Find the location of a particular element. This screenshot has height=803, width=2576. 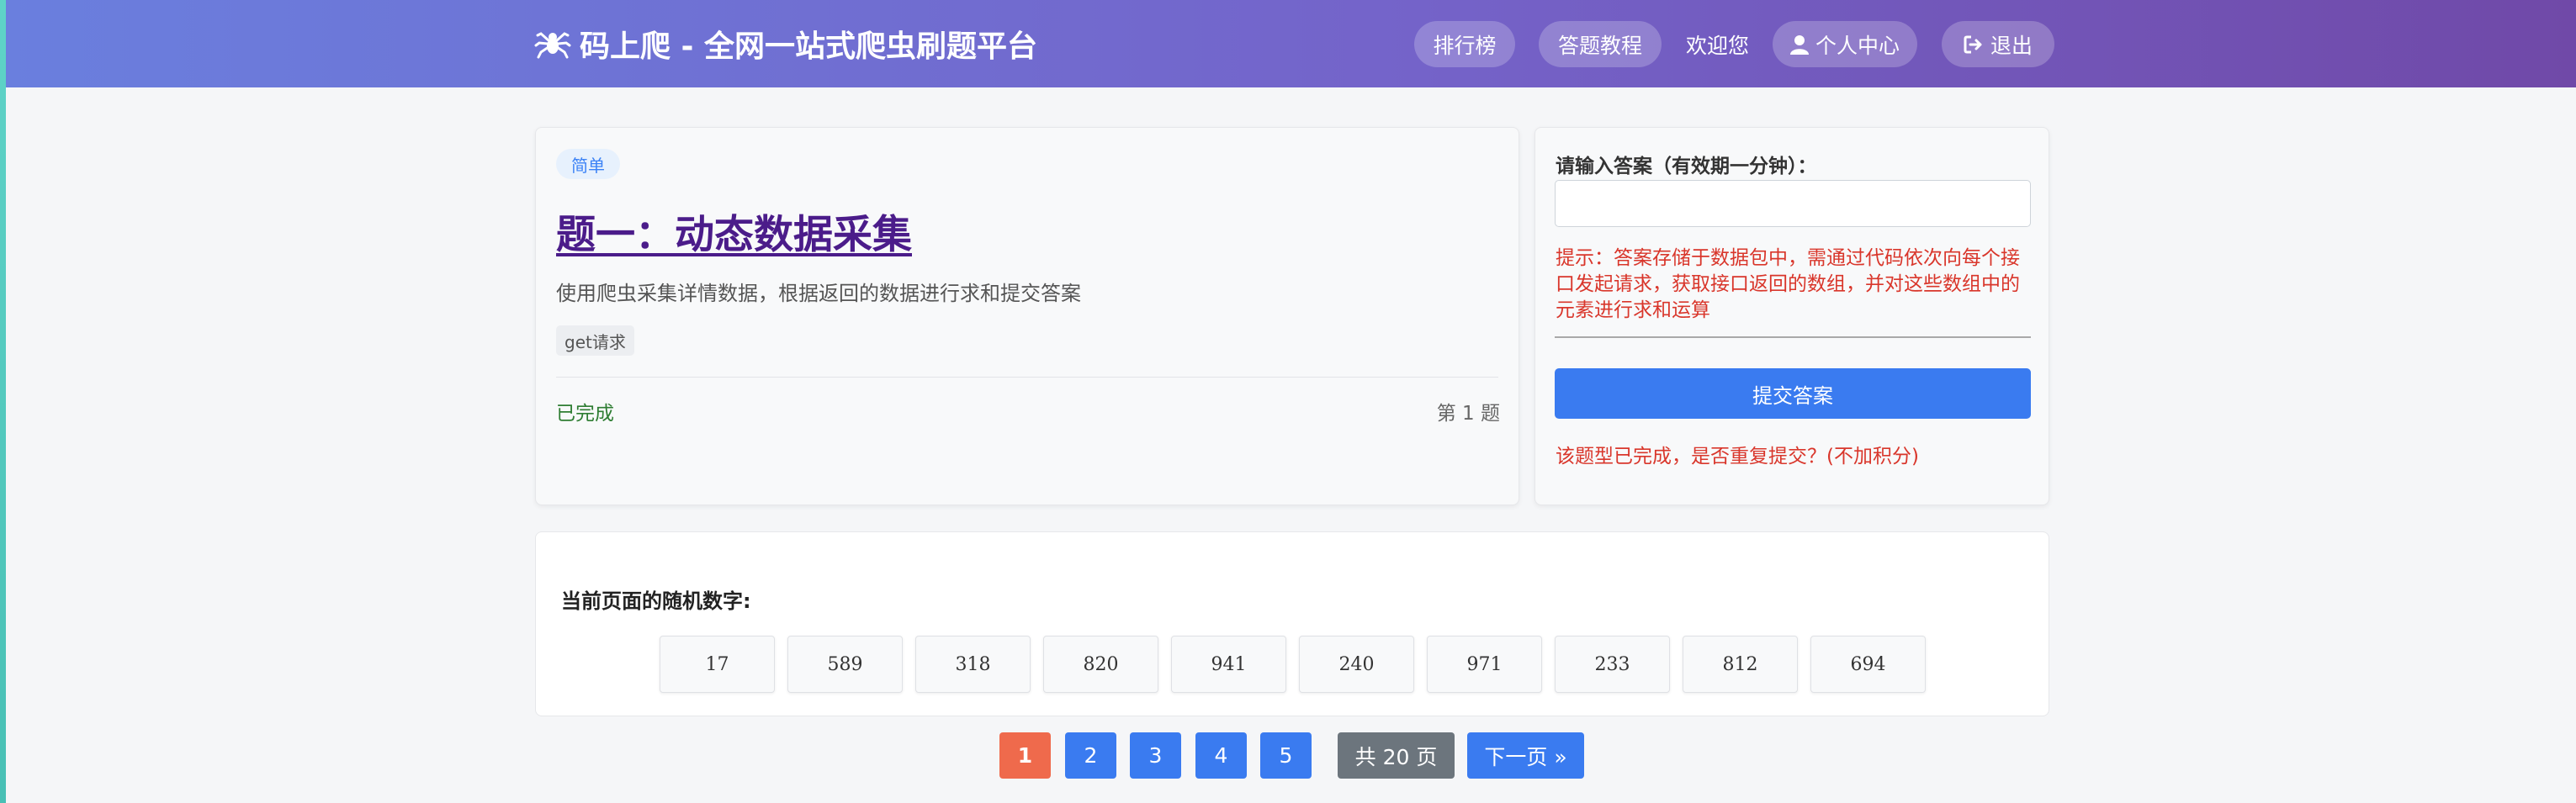

completion-status: 已完成 is located at coordinates (585, 414).